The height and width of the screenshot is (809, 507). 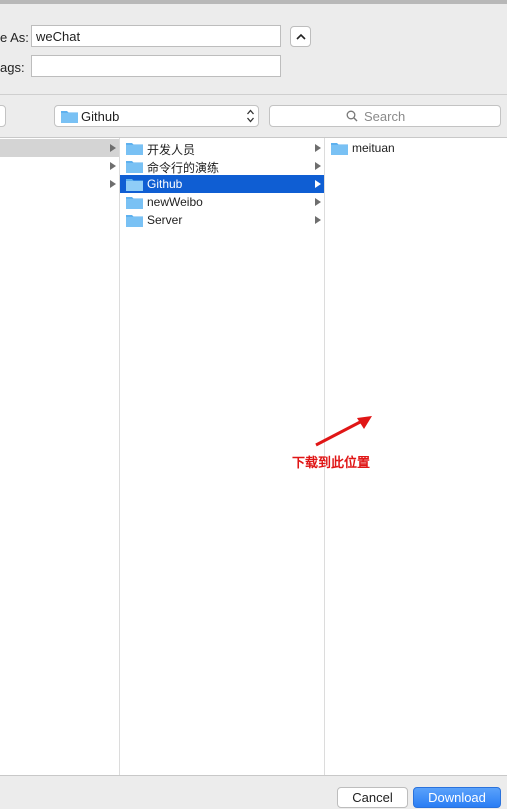 I want to click on tags-label: ags:, so click(x=12, y=67).